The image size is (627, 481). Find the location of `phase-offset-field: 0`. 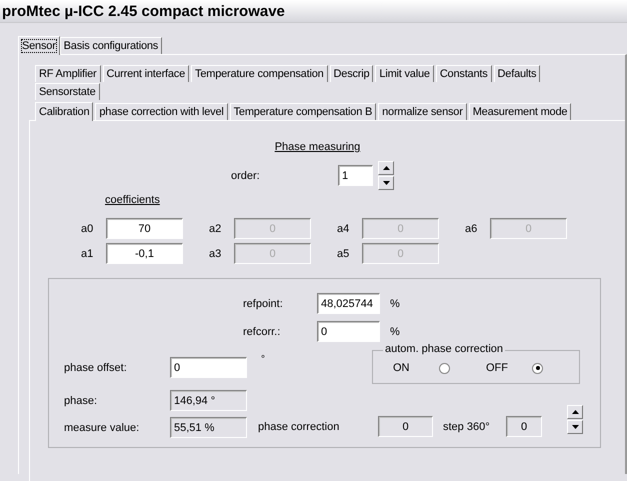

phase-offset-field: 0 is located at coordinates (208, 367).